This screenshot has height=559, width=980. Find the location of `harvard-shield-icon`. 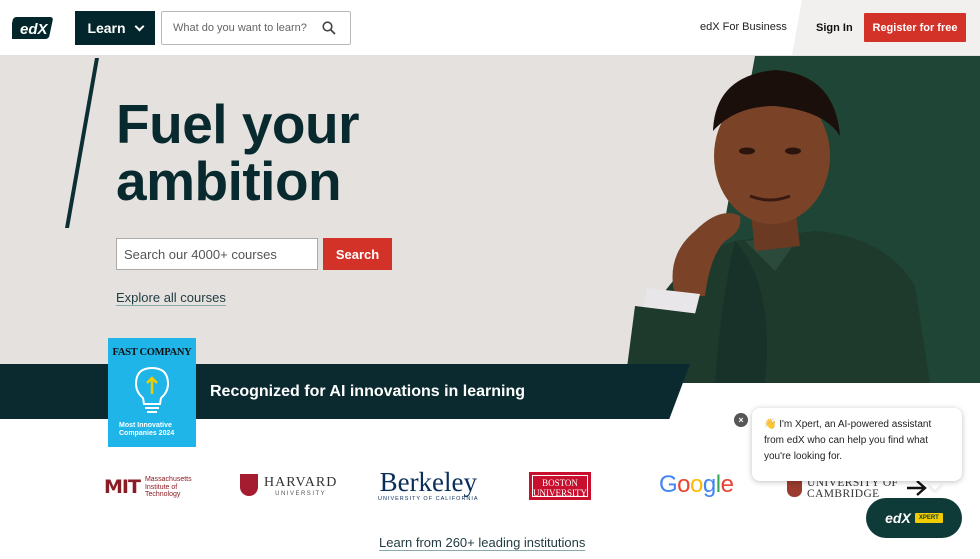

harvard-shield-icon is located at coordinates (249, 485).